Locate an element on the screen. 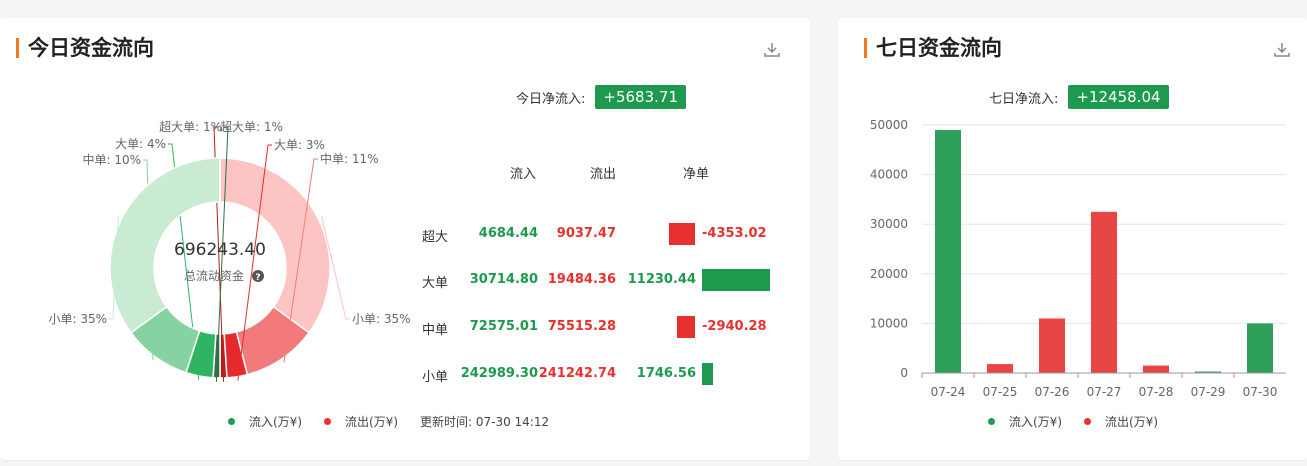  header-net: 净单 is located at coordinates (696, 174).